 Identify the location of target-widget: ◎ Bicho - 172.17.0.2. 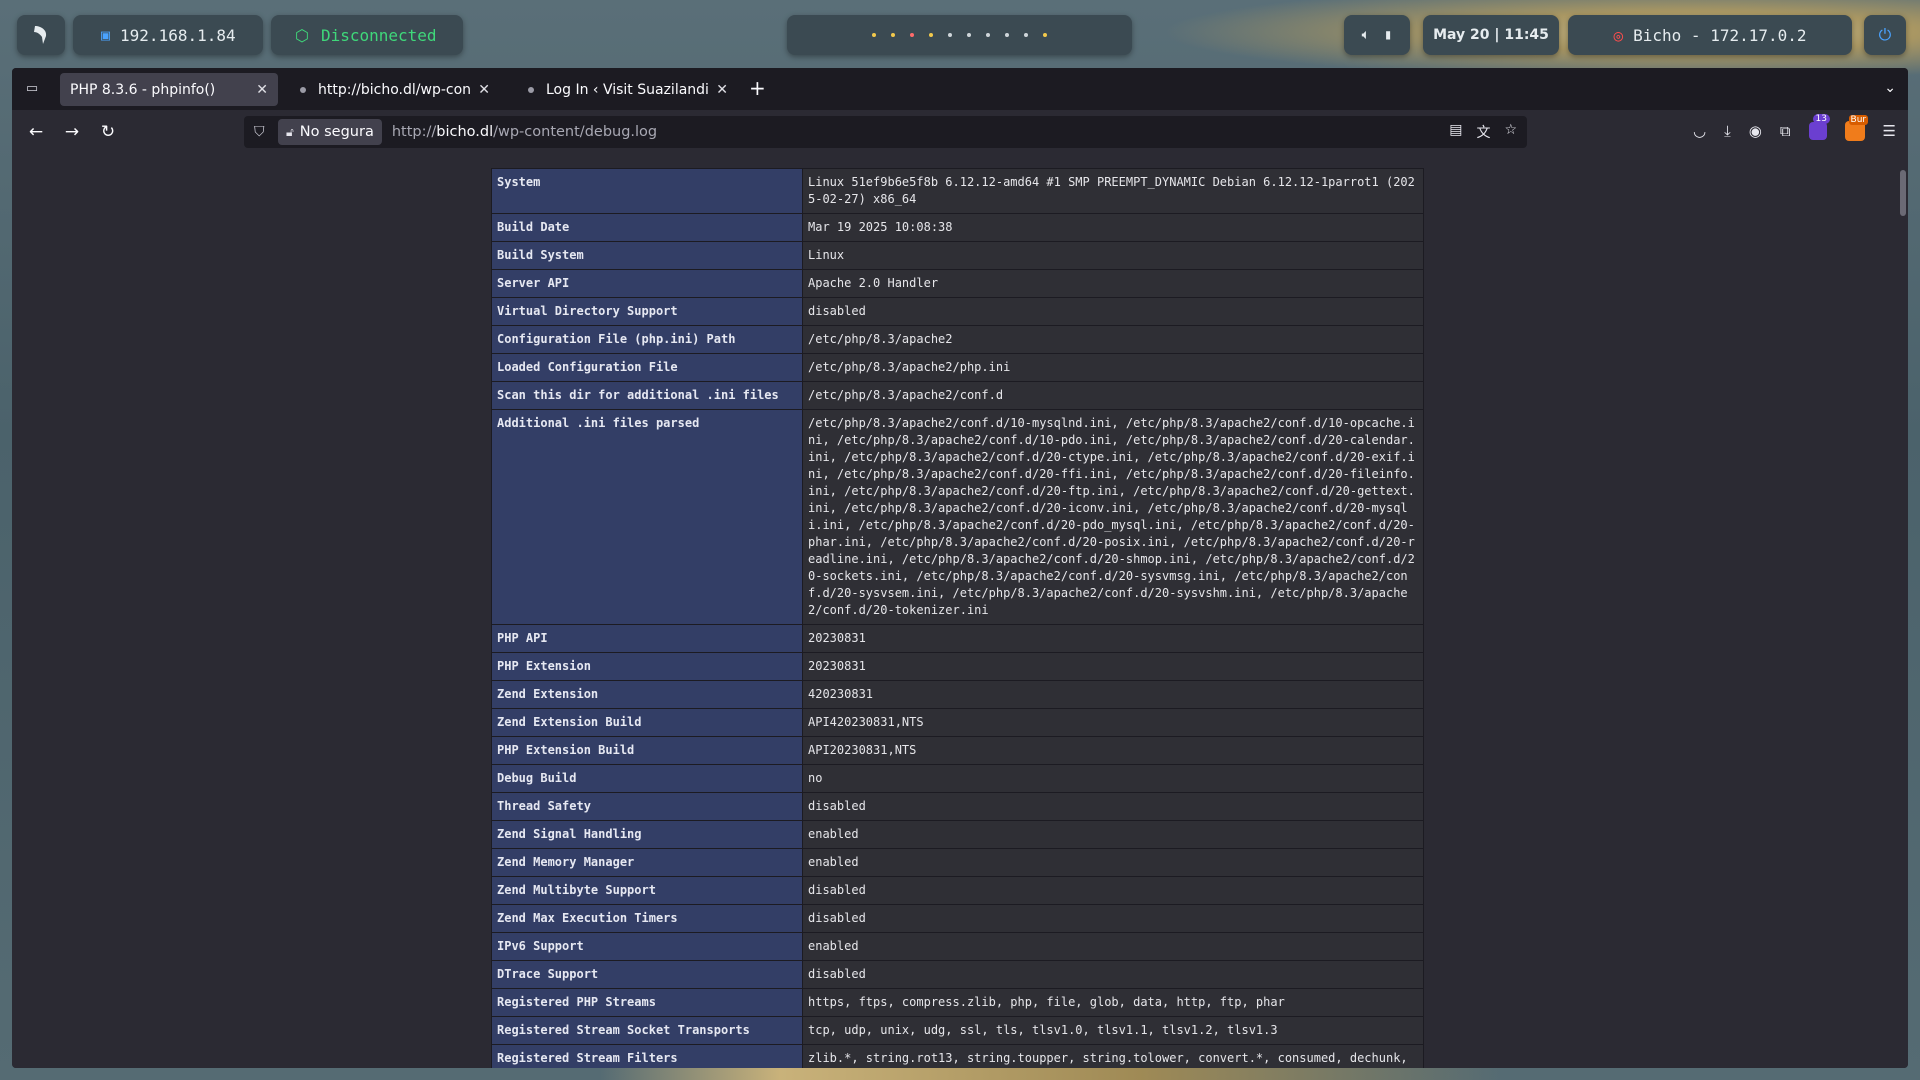
(1710, 35).